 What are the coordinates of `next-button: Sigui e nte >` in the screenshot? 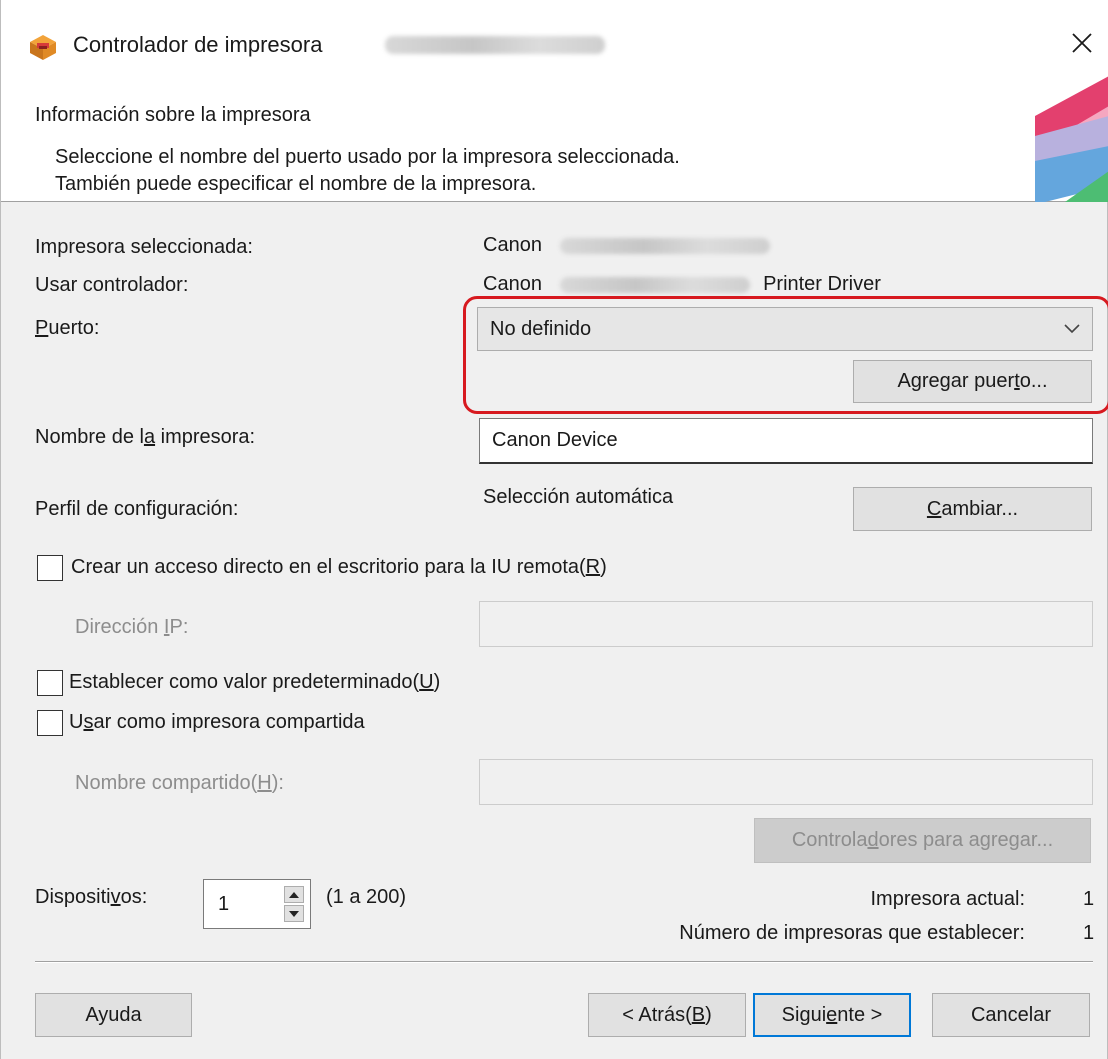 It's located at (832, 1015).